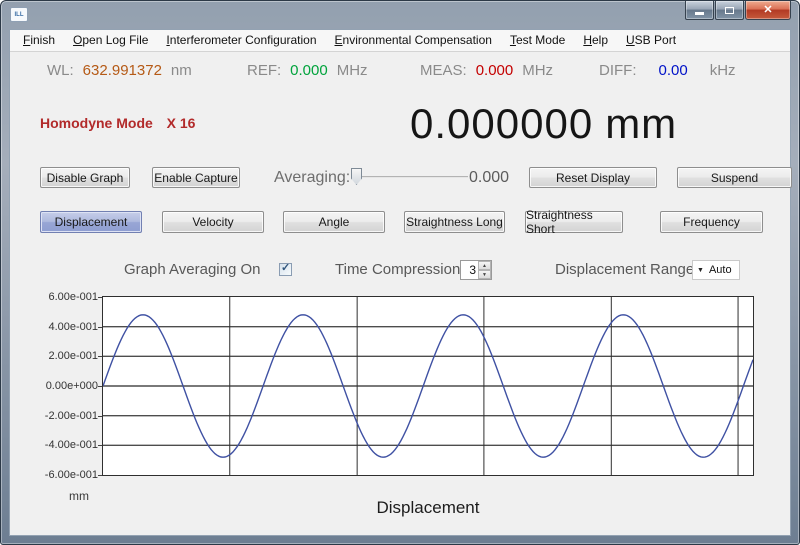 Image resolution: width=800 pixels, height=545 pixels. What do you see at coordinates (734, 177) in the screenshot?
I see `suspend-button: Suspend` at bounding box center [734, 177].